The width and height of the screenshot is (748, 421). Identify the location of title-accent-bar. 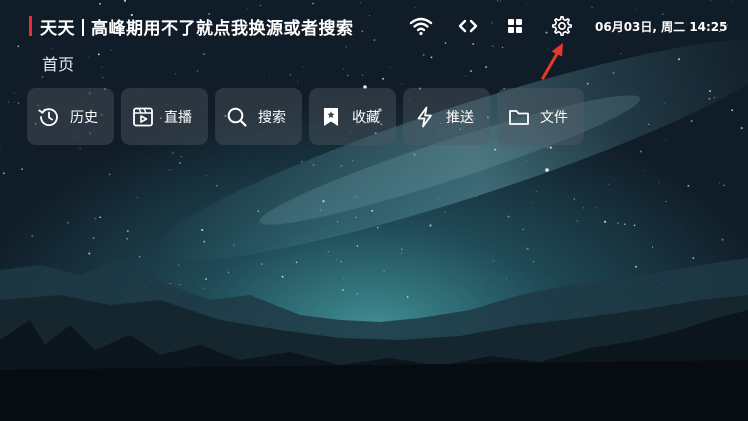
(30, 26).